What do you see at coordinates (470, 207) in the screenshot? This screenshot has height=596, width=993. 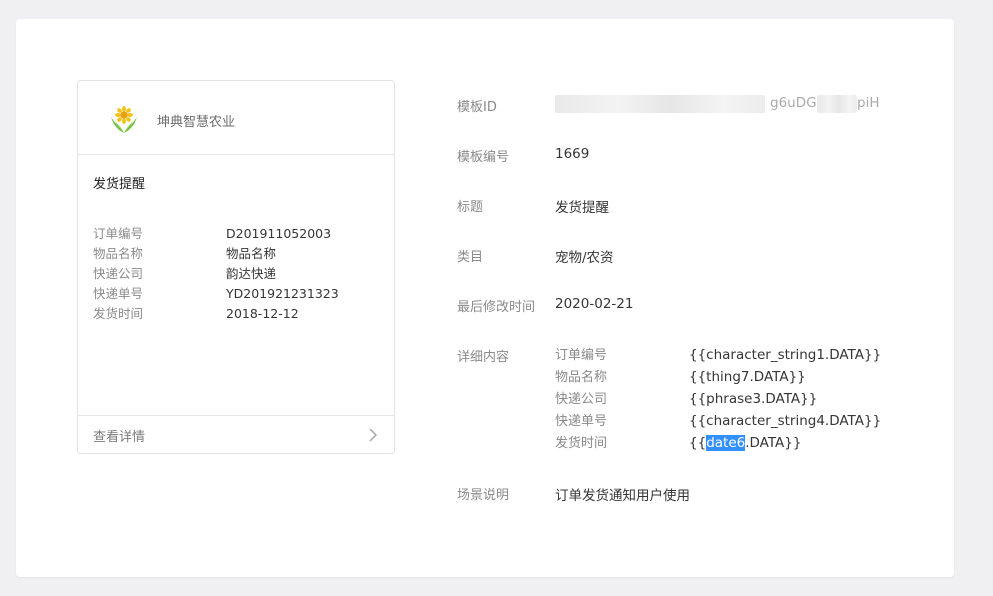 I see `title-label: 标题` at bounding box center [470, 207].